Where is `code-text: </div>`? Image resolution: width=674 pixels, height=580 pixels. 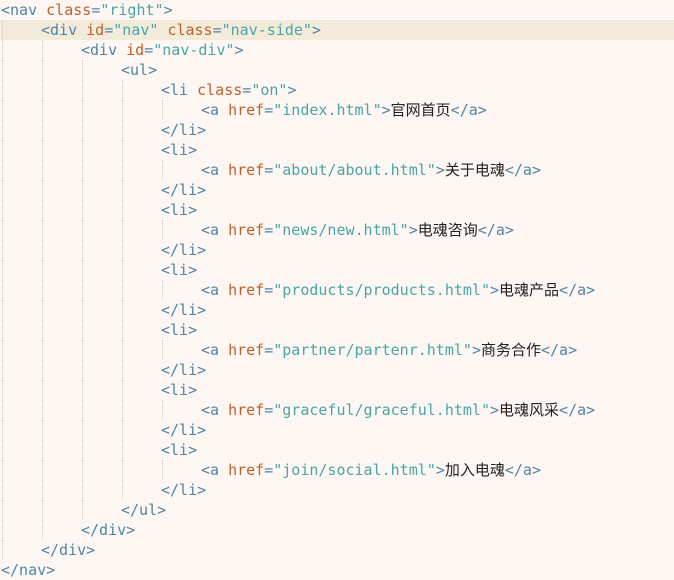
code-text: </div> is located at coordinates (108, 530).